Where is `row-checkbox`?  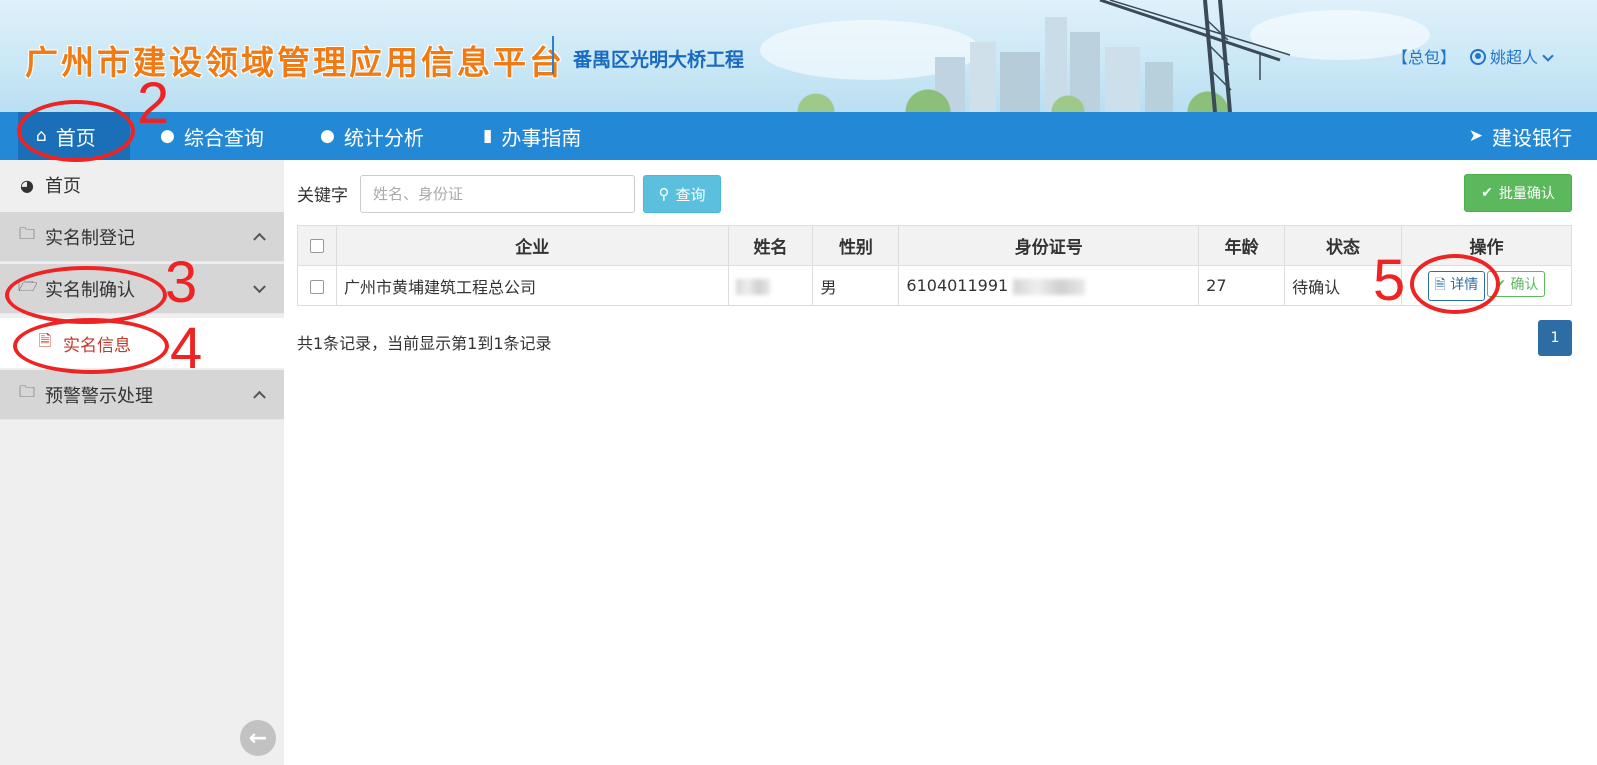 row-checkbox is located at coordinates (316, 286).